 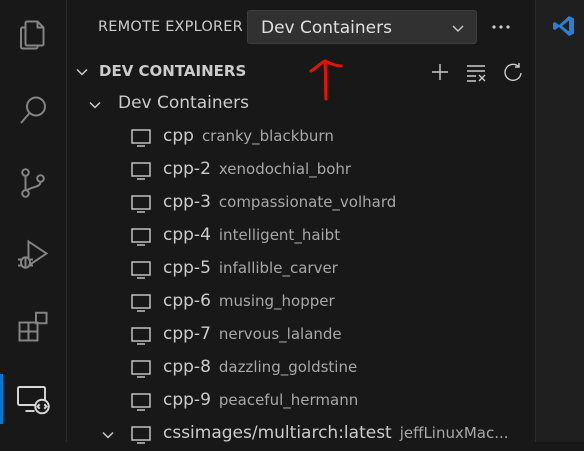 I want to click on container-description: musing_hopper, so click(x=276, y=301).